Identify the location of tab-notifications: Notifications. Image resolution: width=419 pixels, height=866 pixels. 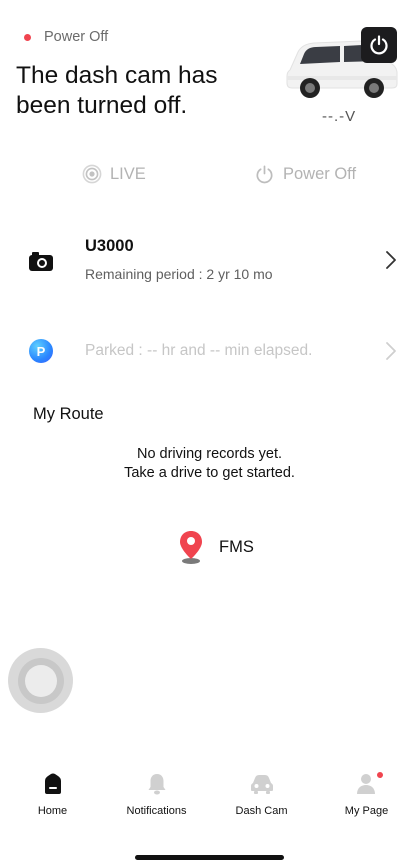
(156, 795).